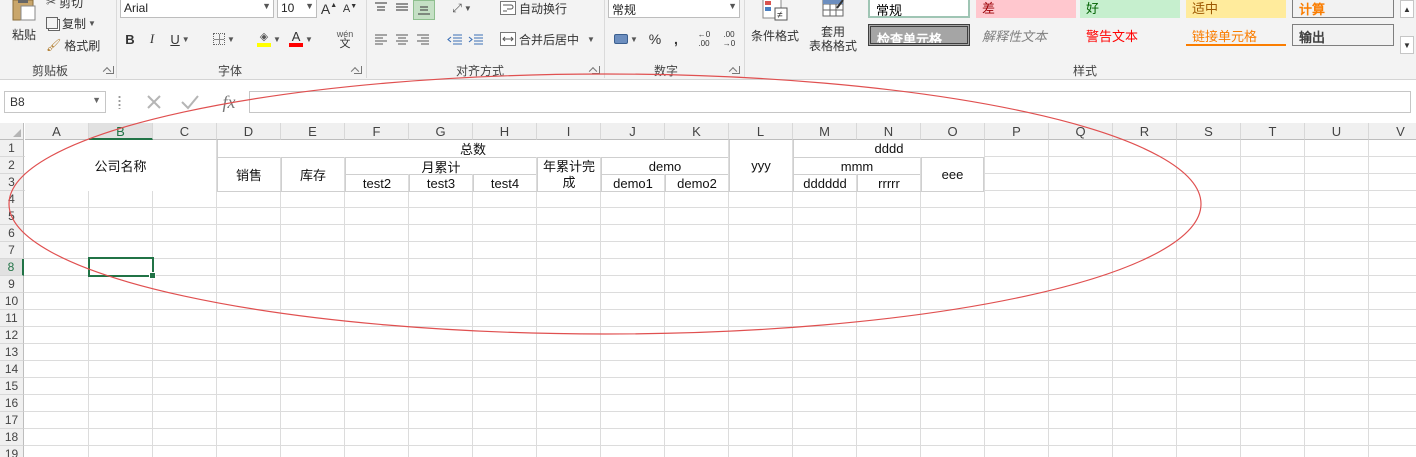  Describe the element at coordinates (1407, 9) in the screenshot. I see `gallery-scroll-up-button: ▲` at that location.